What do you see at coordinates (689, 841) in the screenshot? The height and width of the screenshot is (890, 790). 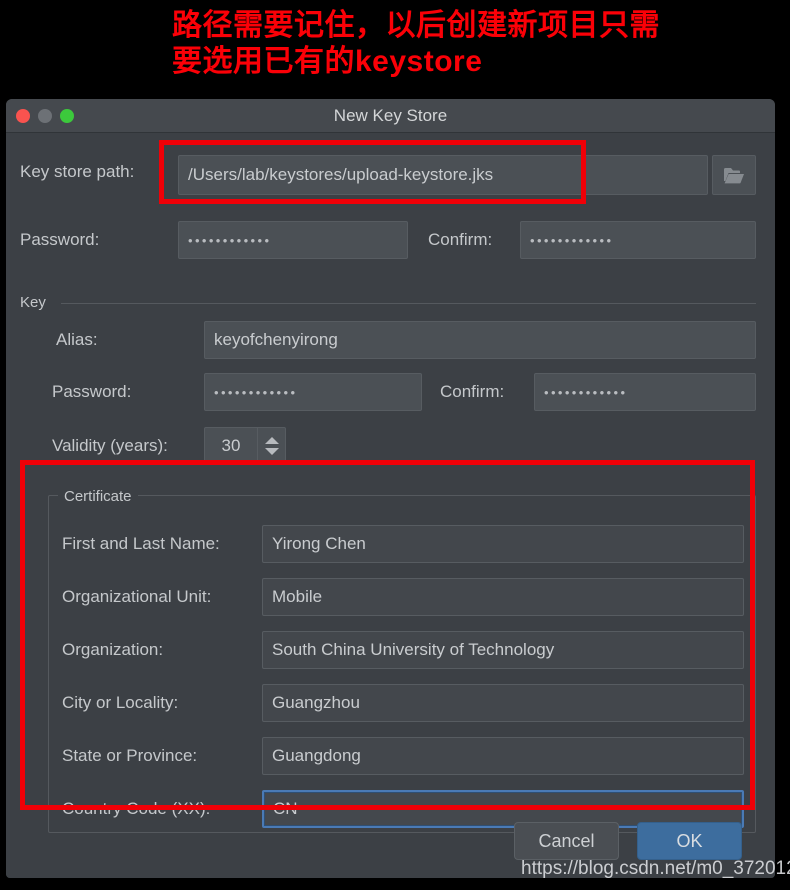 I see `ok-button: OK` at bounding box center [689, 841].